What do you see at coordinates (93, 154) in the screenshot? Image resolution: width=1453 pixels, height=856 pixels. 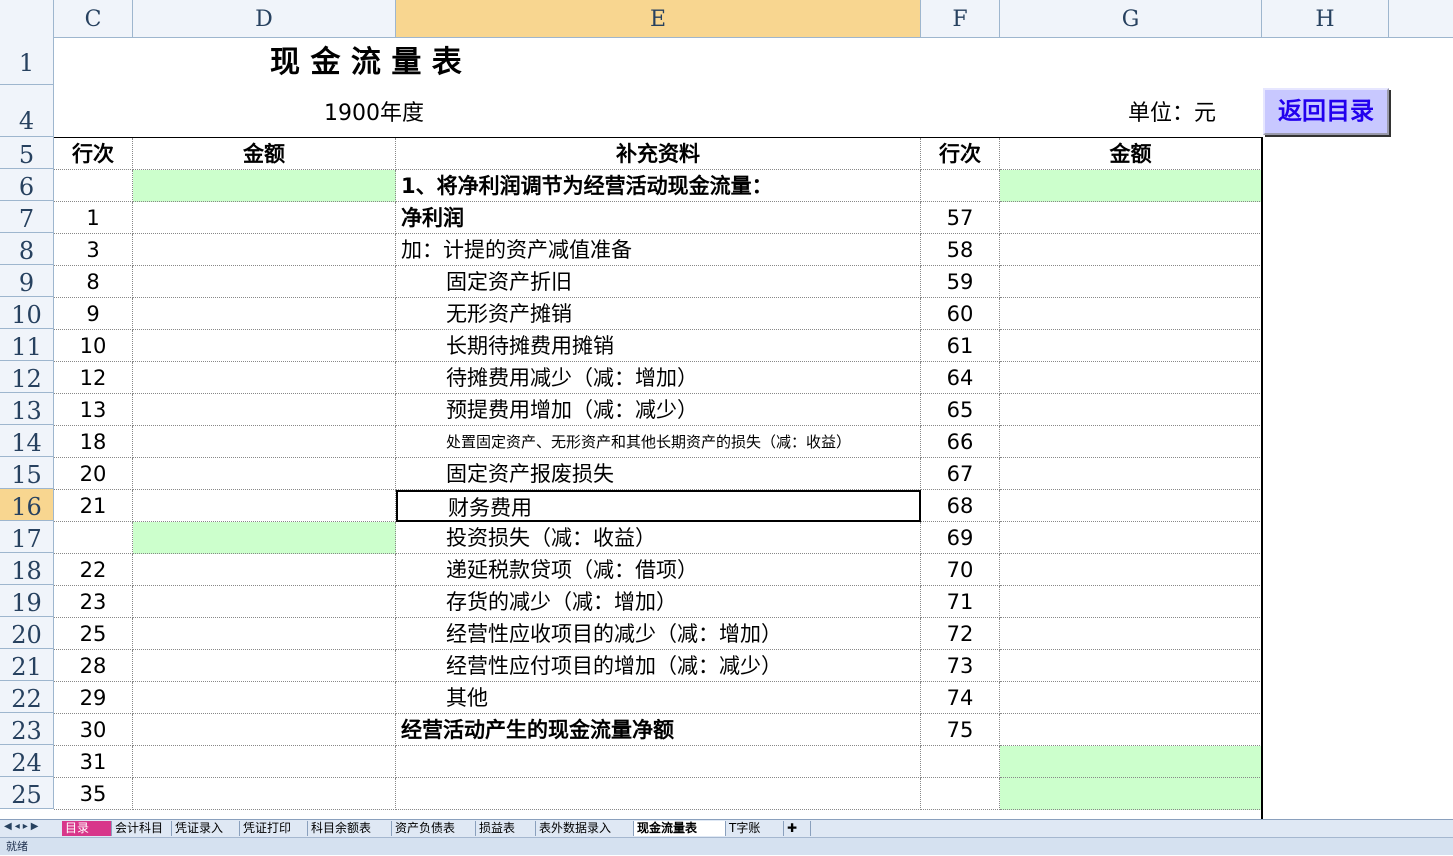 I see `header-row-no-left: 行次` at bounding box center [93, 154].